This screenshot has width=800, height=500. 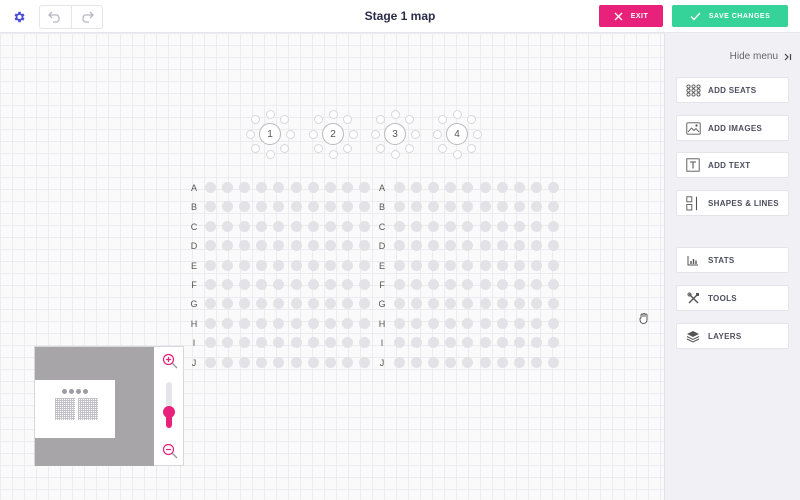 What do you see at coordinates (170, 451) in the screenshot?
I see `zoom-out-icon` at bounding box center [170, 451].